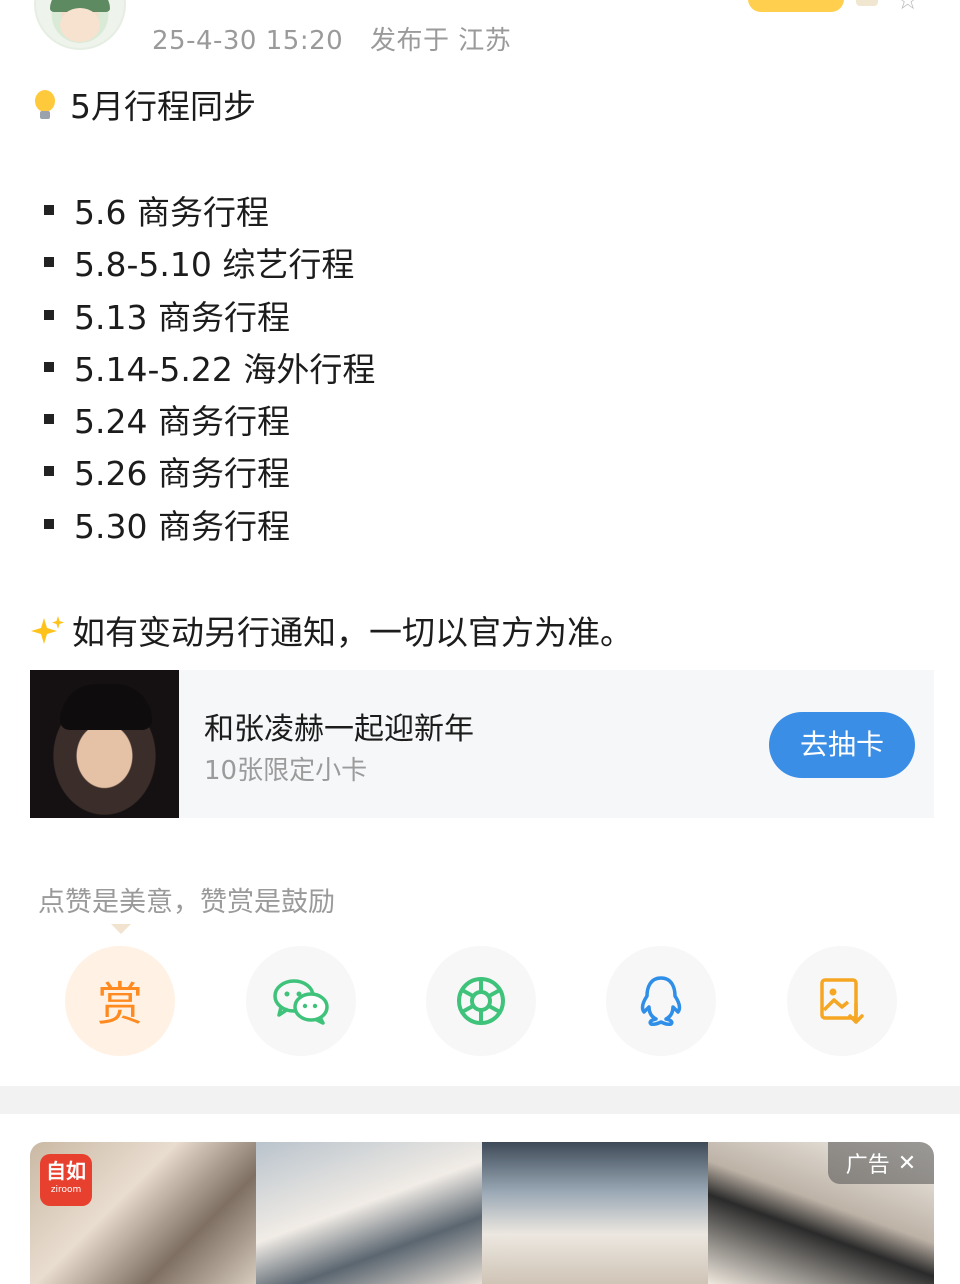 Image resolution: width=960 pixels, height=1284 pixels. I want to click on save-image-icon, so click(842, 1001).